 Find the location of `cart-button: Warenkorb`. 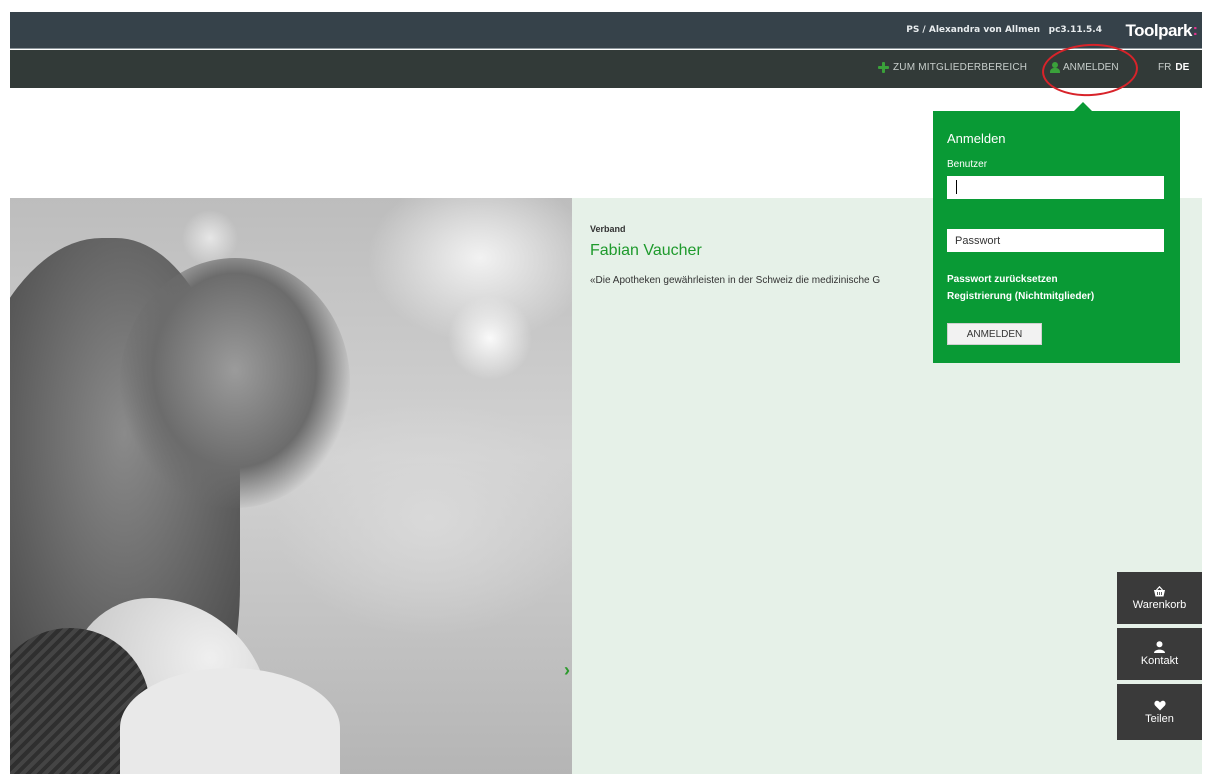

cart-button: Warenkorb is located at coordinates (1159, 598).